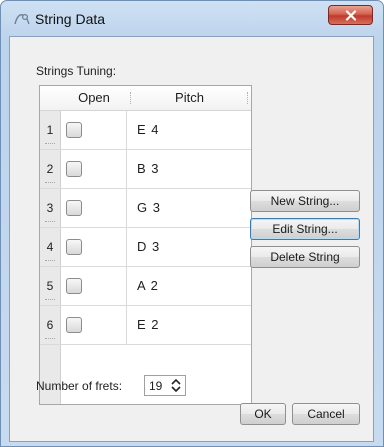 The height and width of the screenshot is (447, 384). Describe the element at coordinates (263, 414) in the screenshot. I see `ok-button: OK` at that location.